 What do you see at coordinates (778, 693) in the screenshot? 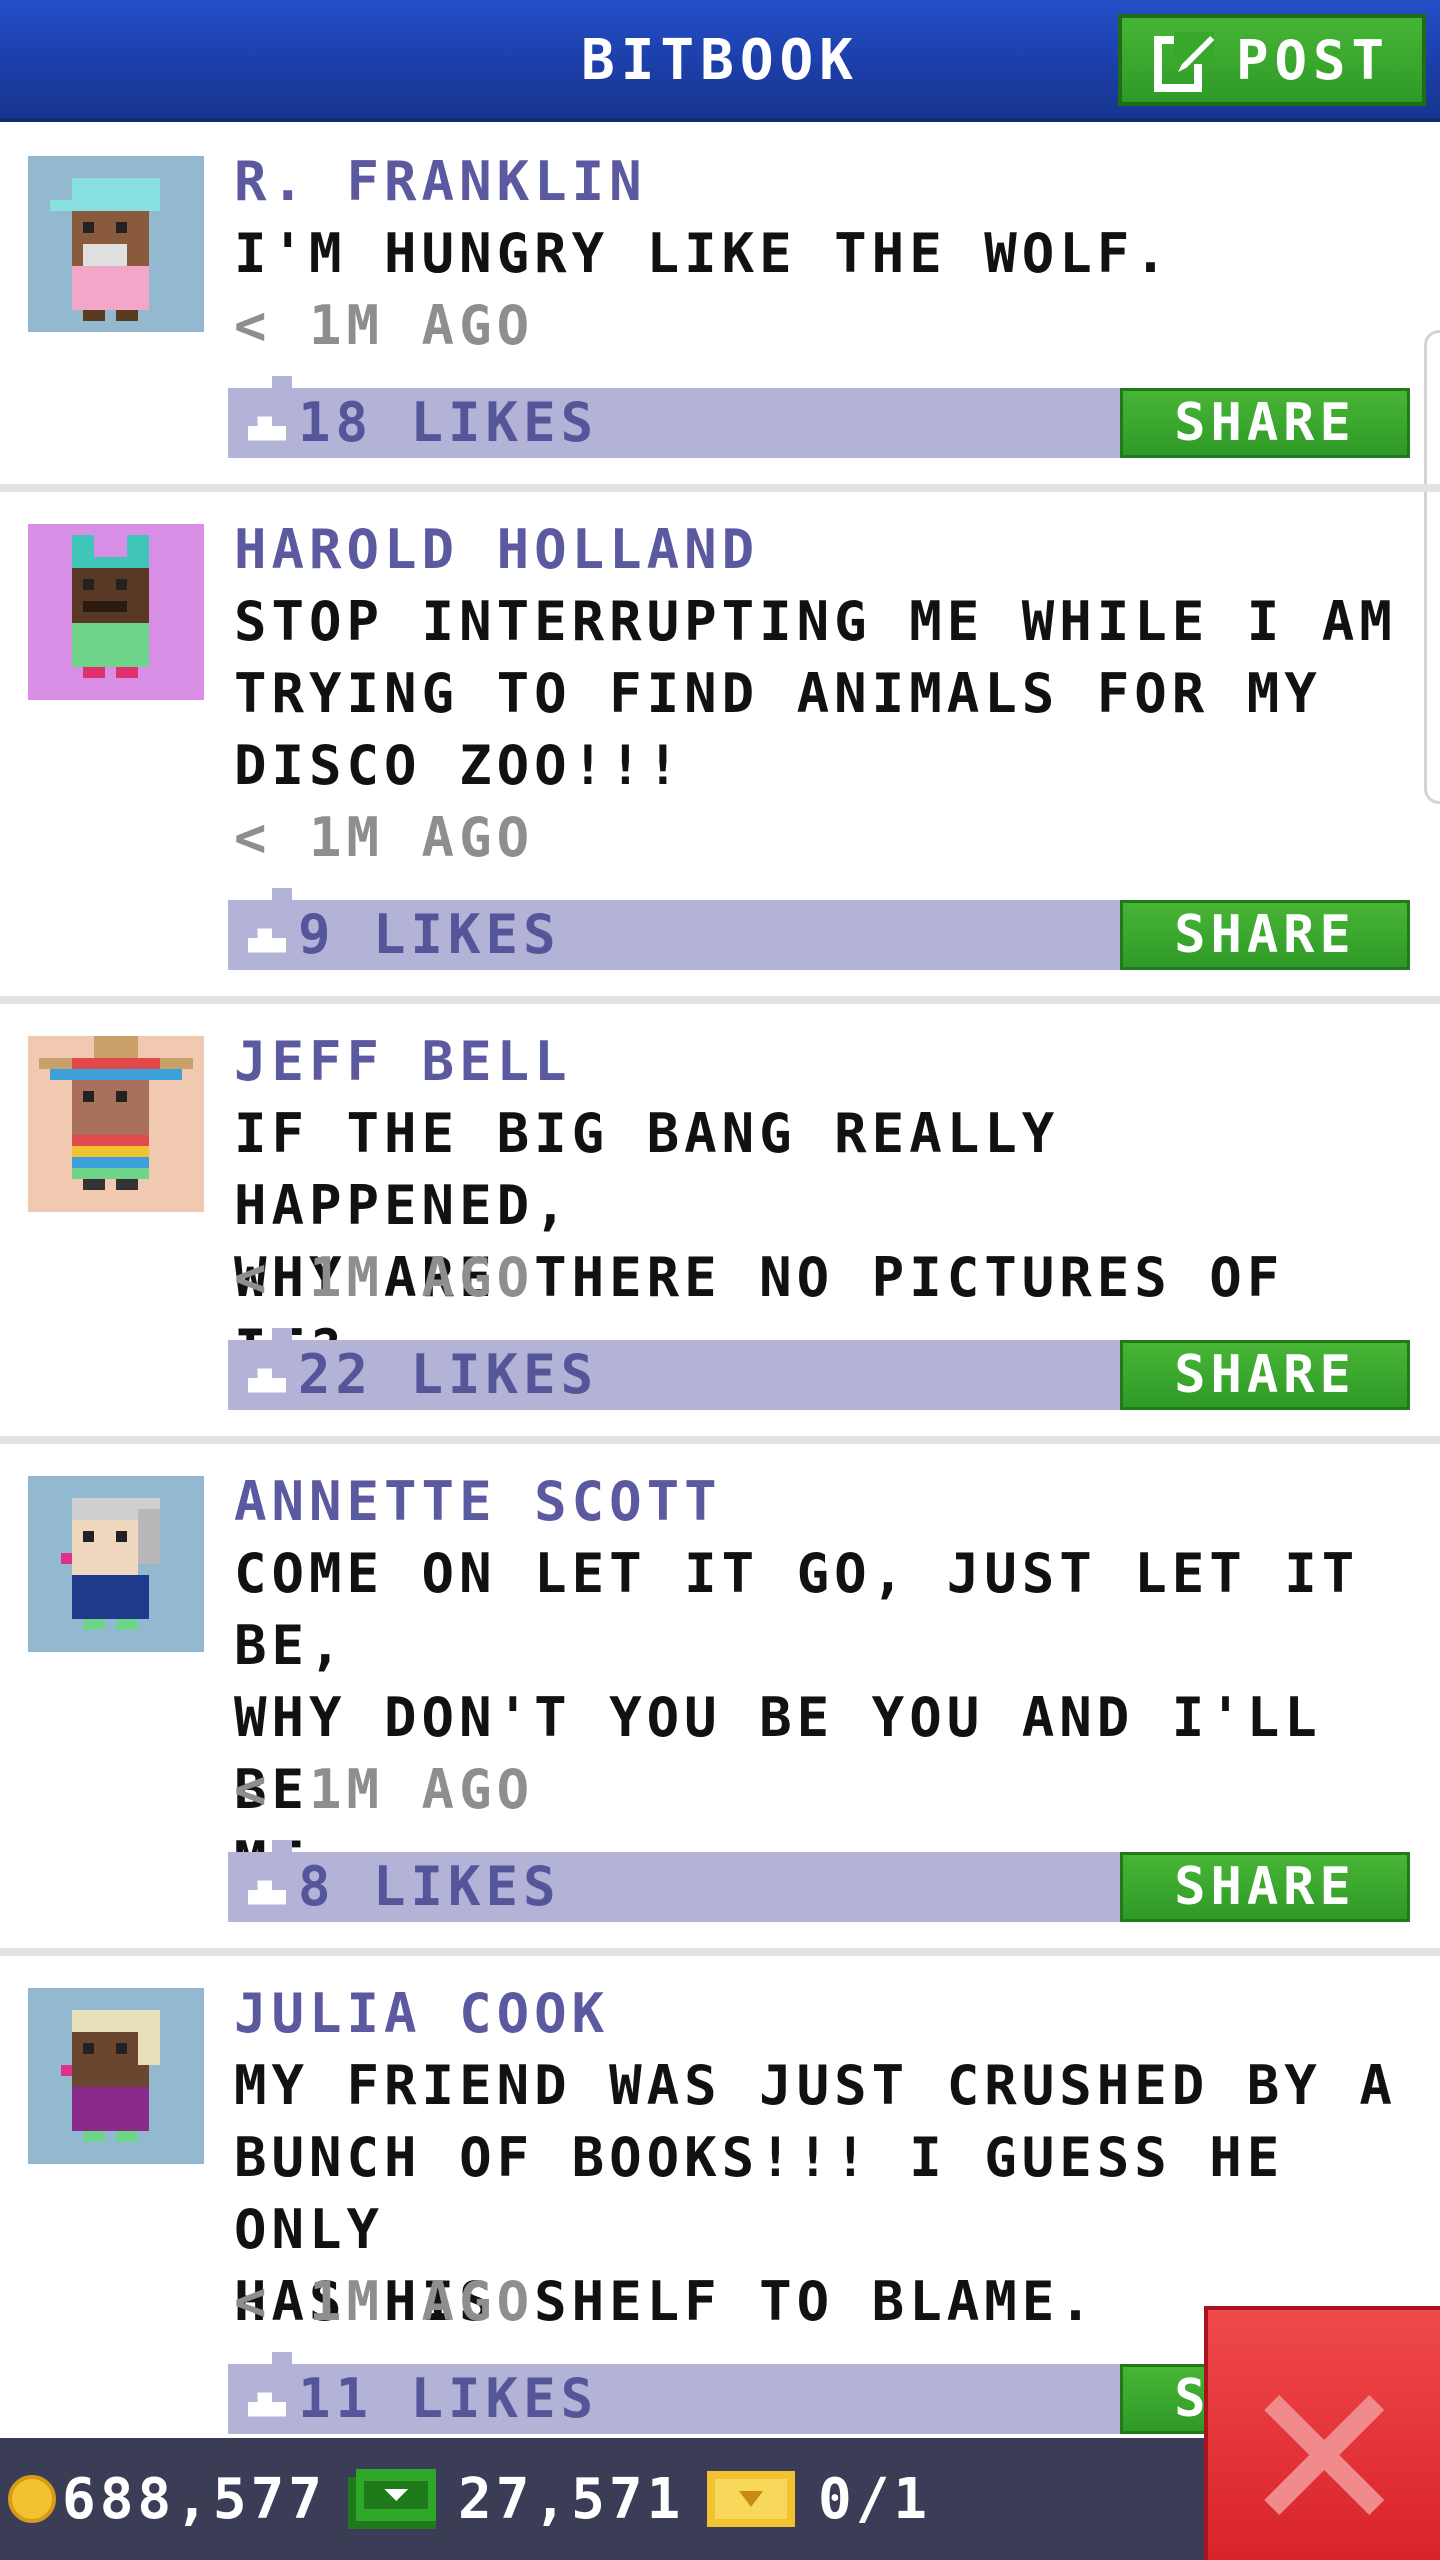
I see `message-line: TRYING TO FIND ANIMALS FOR MY` at bounding box center [778, 693].